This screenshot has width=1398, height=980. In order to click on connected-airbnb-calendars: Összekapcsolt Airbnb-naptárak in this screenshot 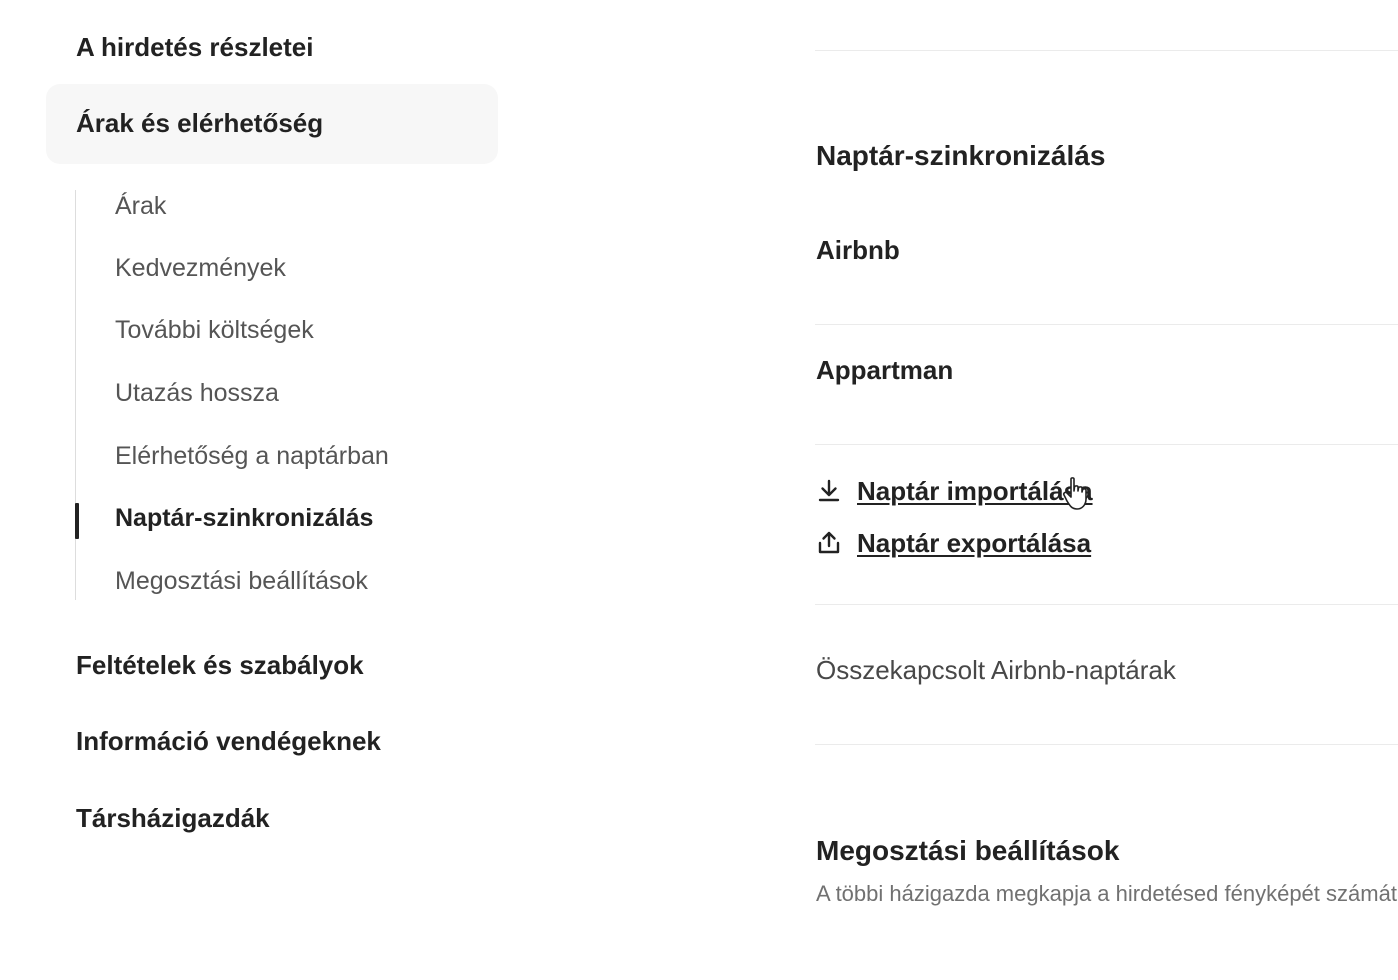, I will do `click(996, 670)`.